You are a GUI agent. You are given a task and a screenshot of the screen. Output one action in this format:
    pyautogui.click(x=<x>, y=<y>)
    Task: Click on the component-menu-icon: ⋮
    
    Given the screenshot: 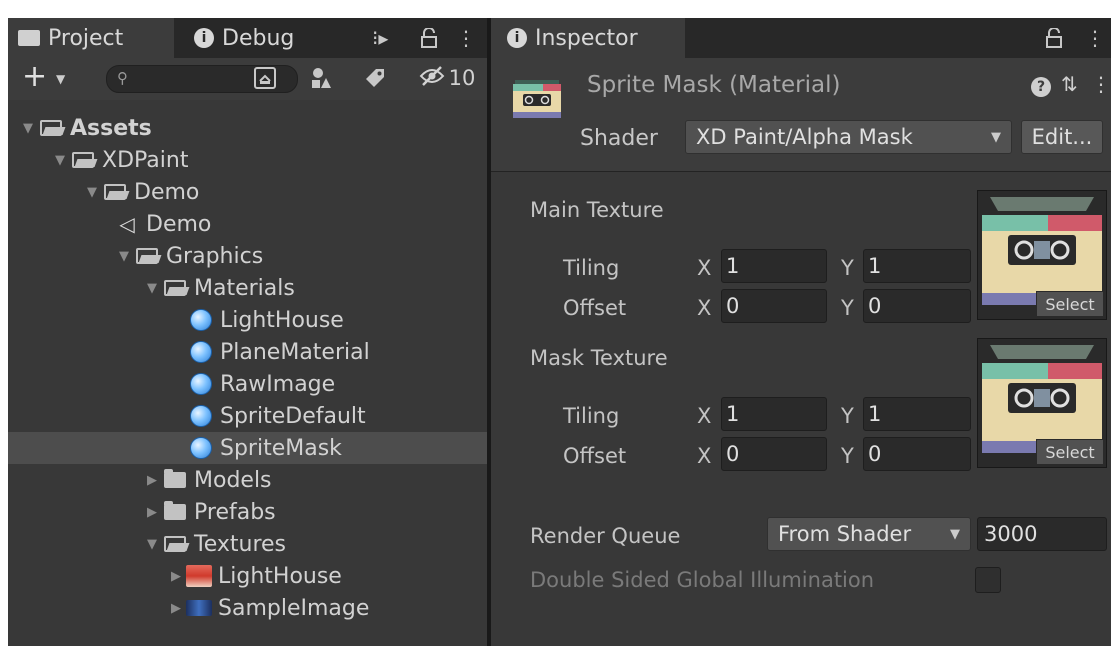 What is the action you would take?
    pyautogui.click(x=1101, y=84)
    